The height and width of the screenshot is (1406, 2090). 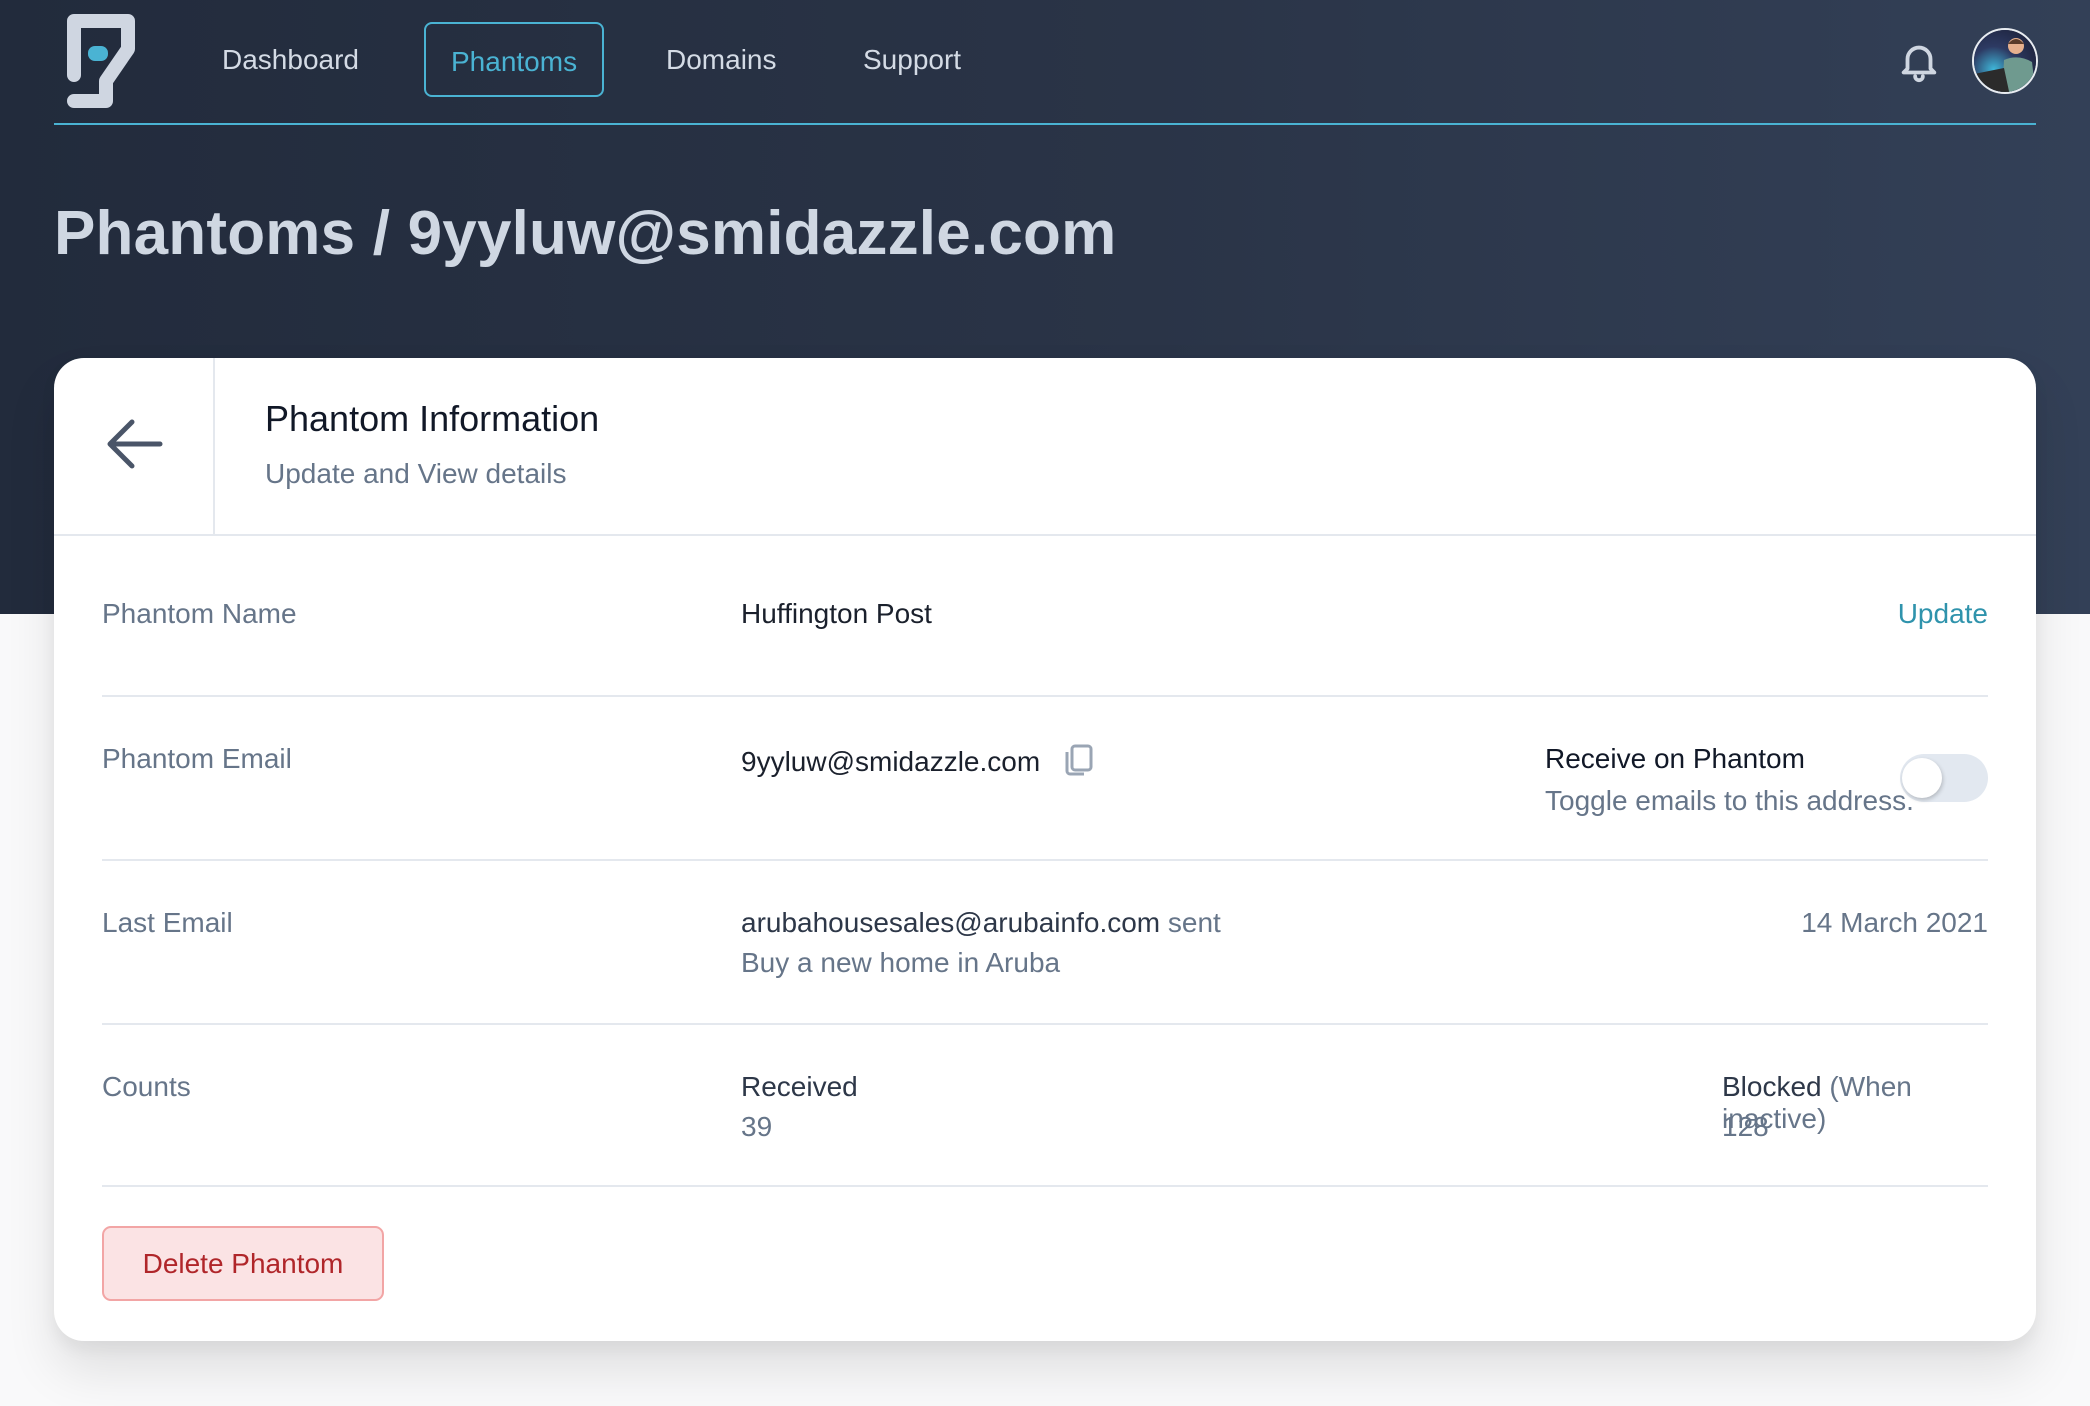 I want to click on phantom-email-label: Phantom Email, so click(x=197, y=758).